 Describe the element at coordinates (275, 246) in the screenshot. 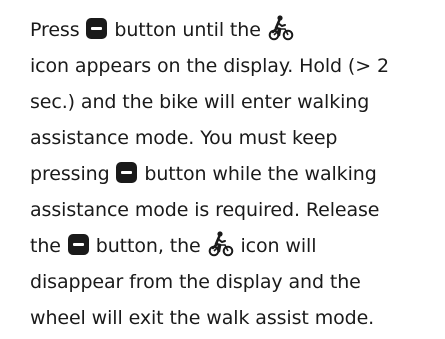

I see `text-icon-will: icon will` at that location.